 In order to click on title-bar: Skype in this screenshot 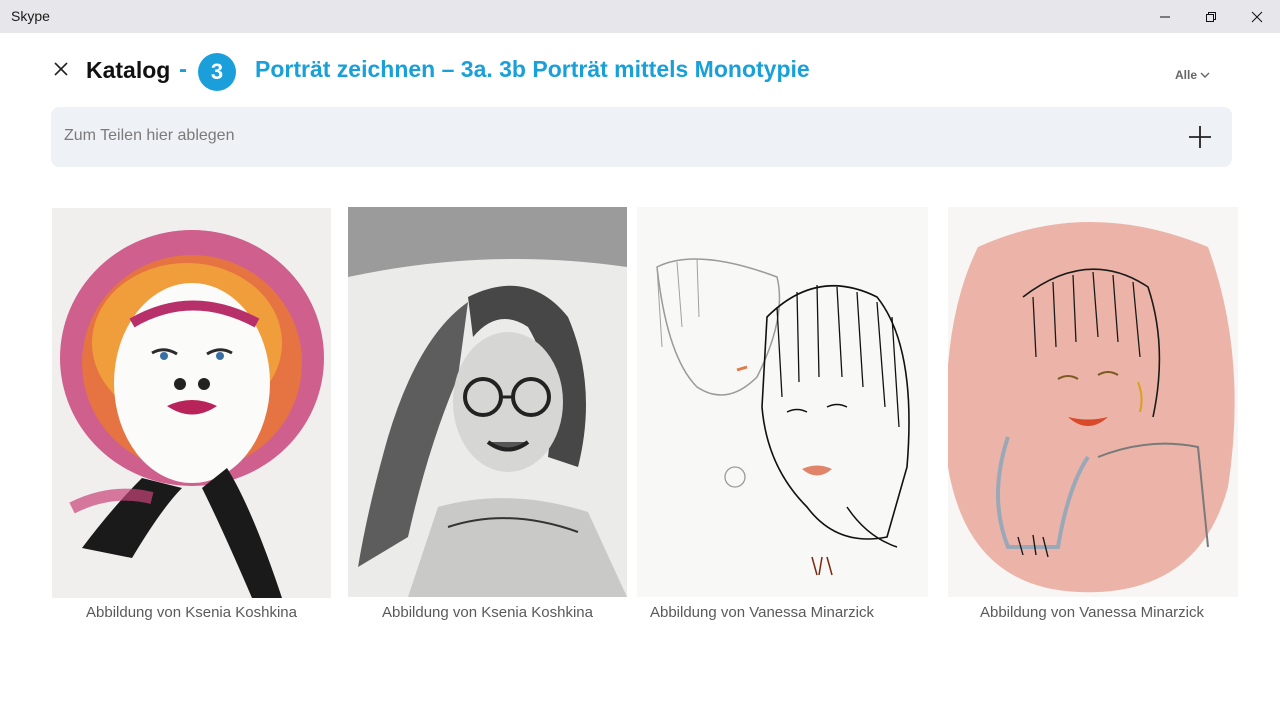, I will do `click(640, 16)`.